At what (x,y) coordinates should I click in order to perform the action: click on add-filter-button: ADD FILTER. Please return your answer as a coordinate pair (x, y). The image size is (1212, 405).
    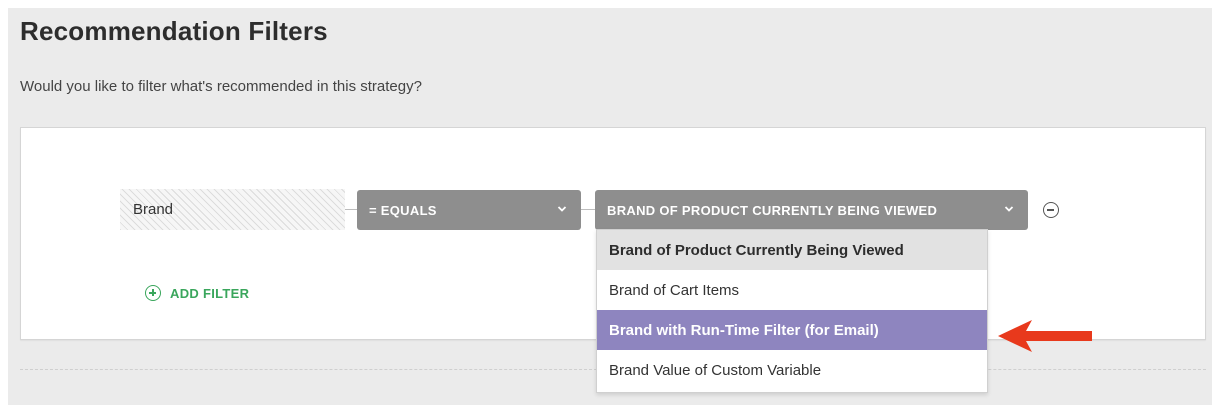
    Looking at the image, I should click on (197, 293).